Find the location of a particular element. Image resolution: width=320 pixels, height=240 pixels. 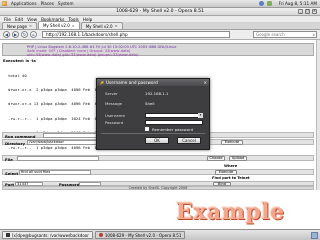

key-icon: 🔑 is located at coordinates (102, 82).